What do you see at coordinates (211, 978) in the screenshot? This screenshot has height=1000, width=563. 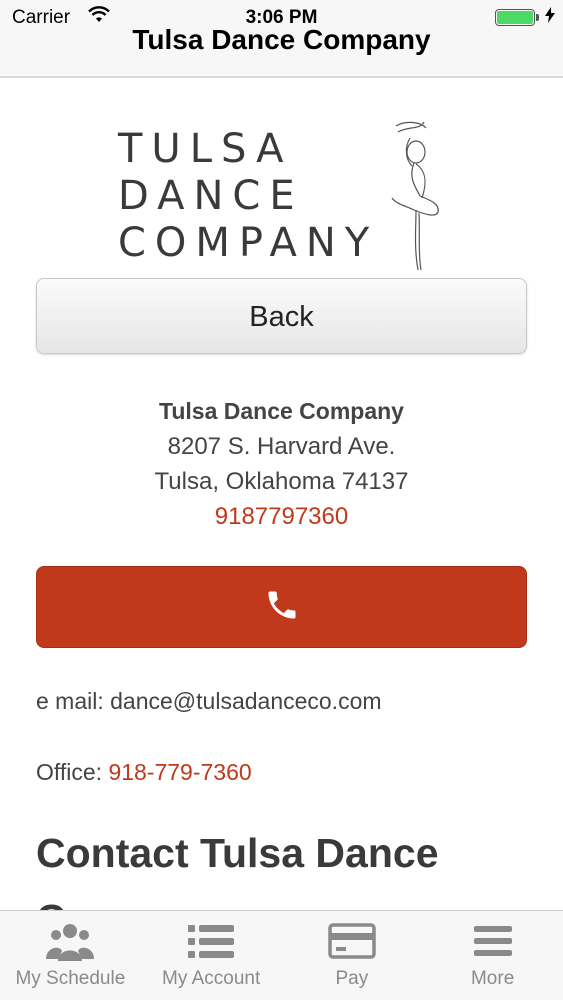 I see `tab-label: My Account` at bounding box center [211, 978].